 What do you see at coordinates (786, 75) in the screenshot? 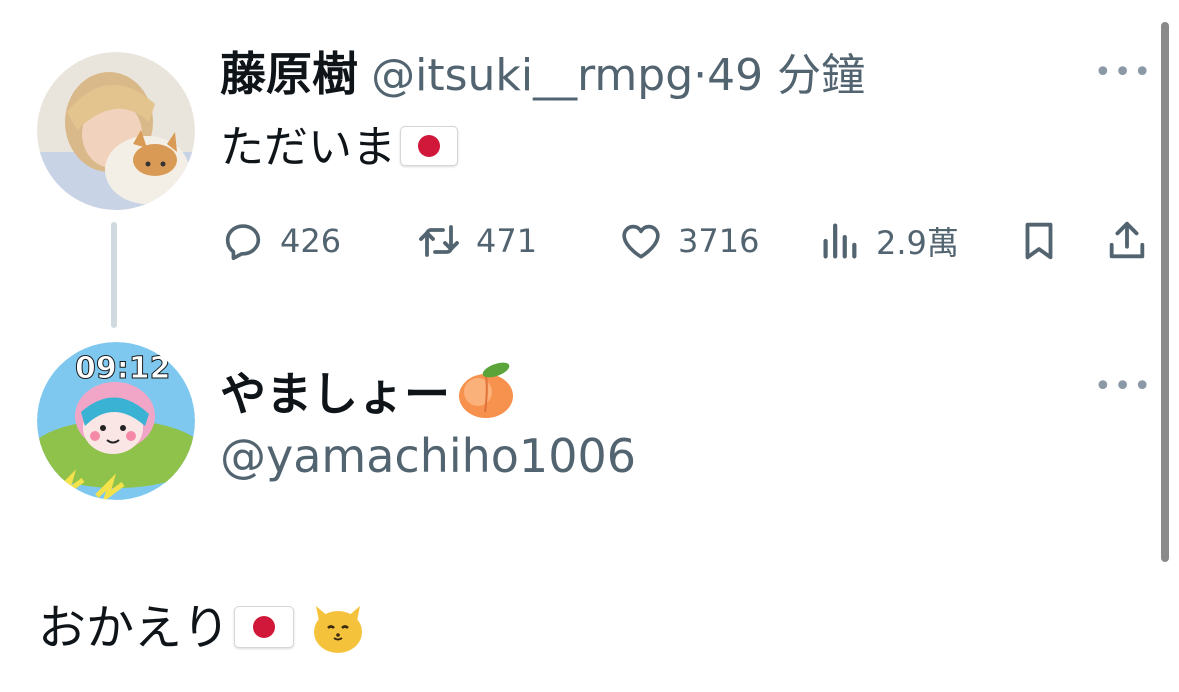
I see `tweet-timestamp: 49 分鐘` at bounding box center [786, 75].